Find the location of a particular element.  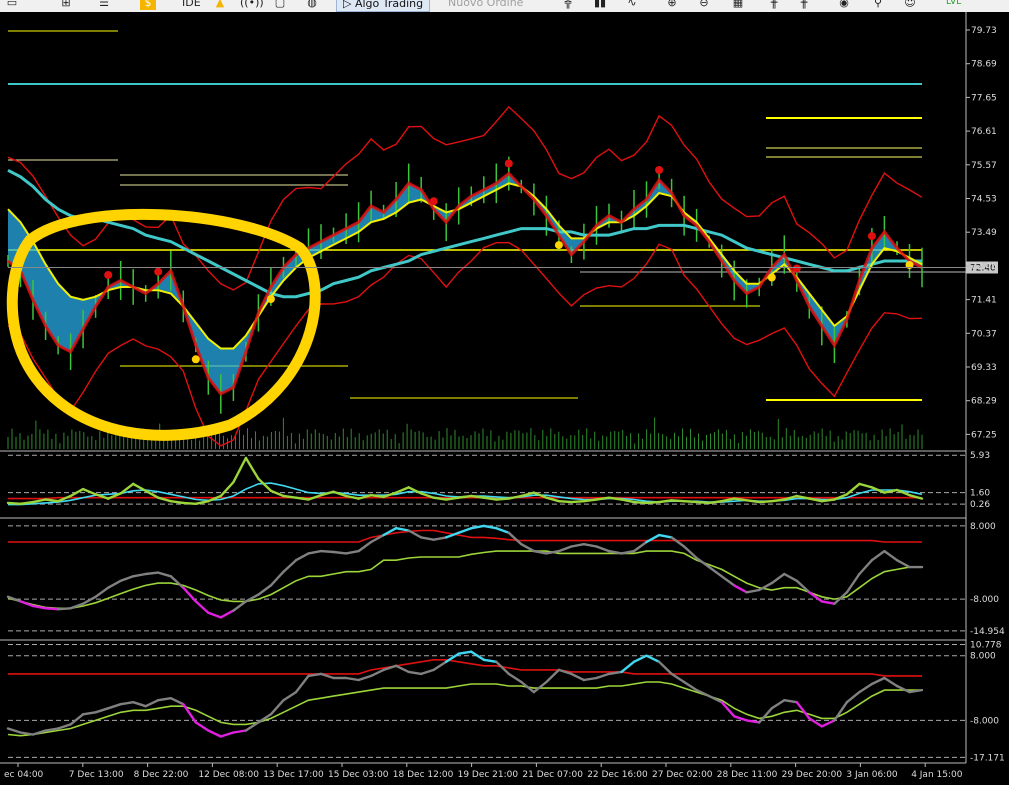

indicator-tick-label: 0.26 is located at coordinates (980, 505).